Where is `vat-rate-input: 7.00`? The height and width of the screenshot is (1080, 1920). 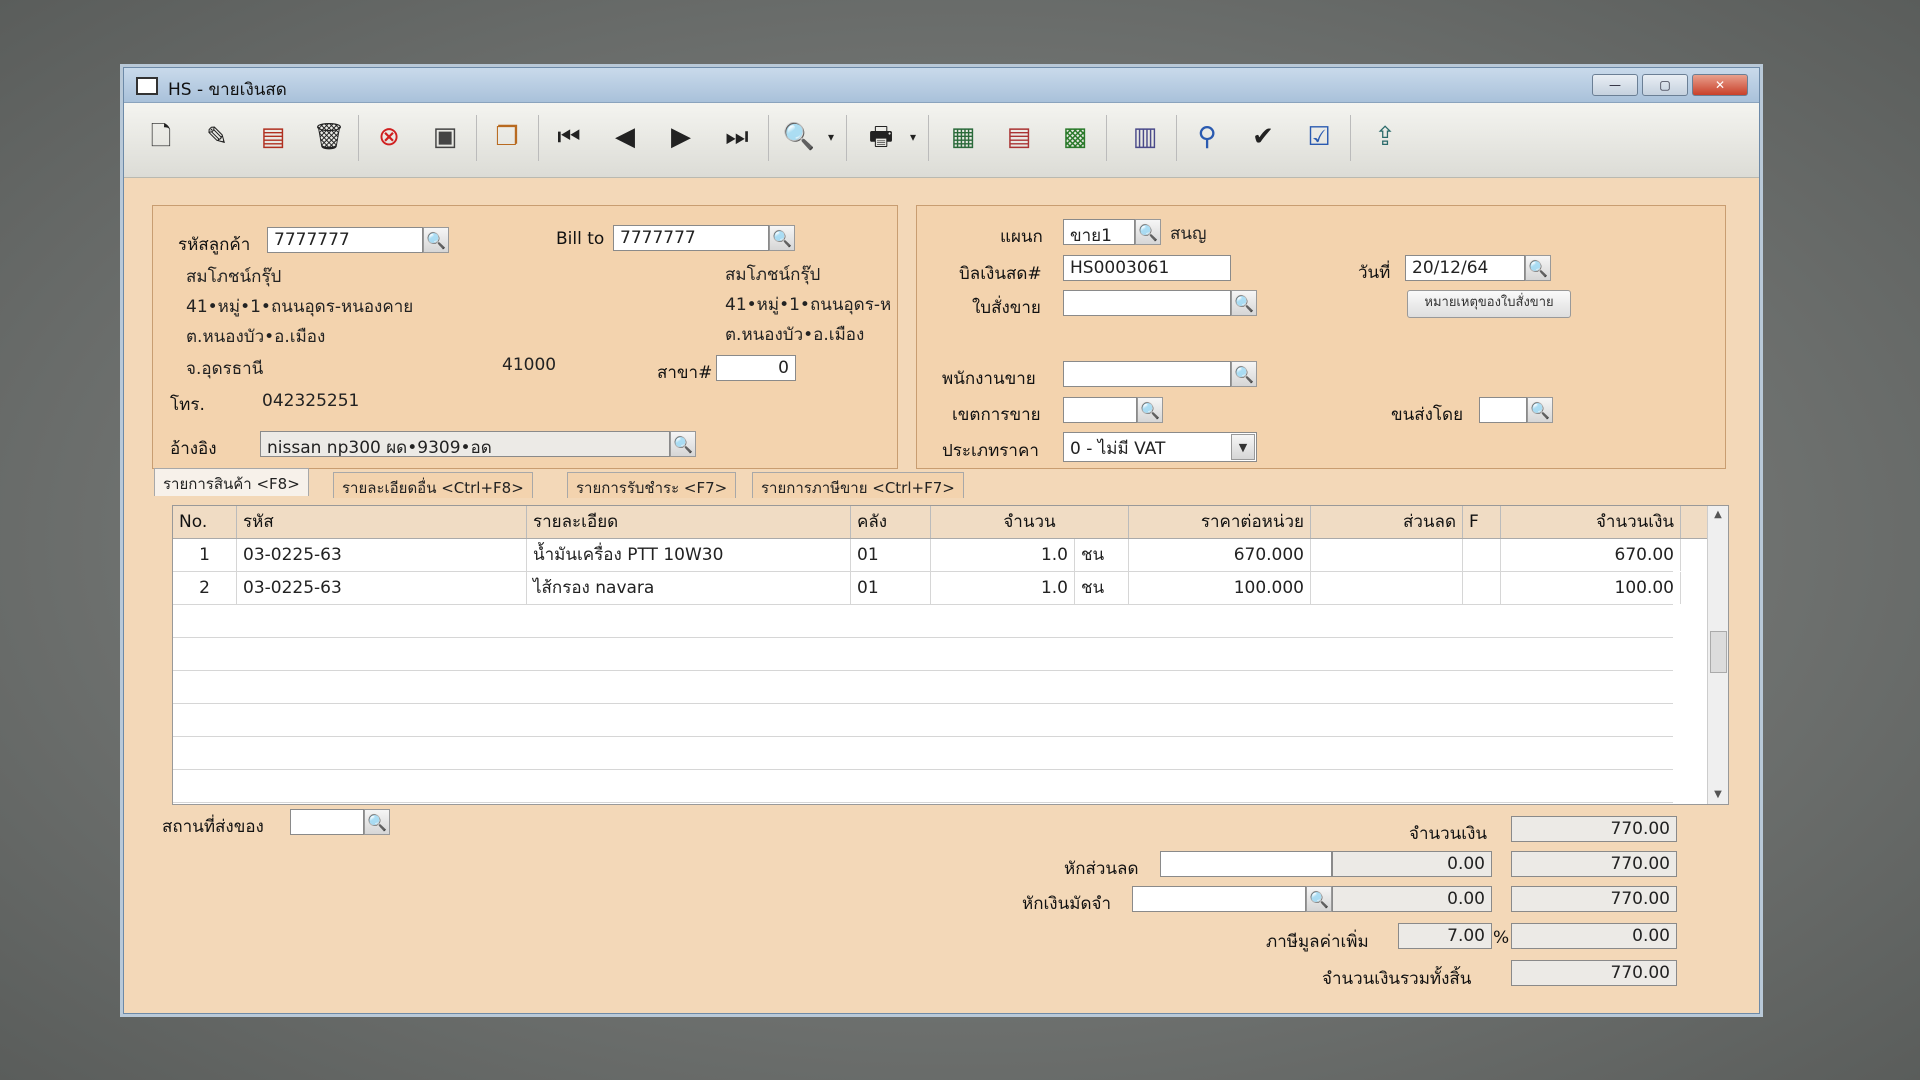
vat-rate-input: 7.00 is located at coordinates (1445, 936).